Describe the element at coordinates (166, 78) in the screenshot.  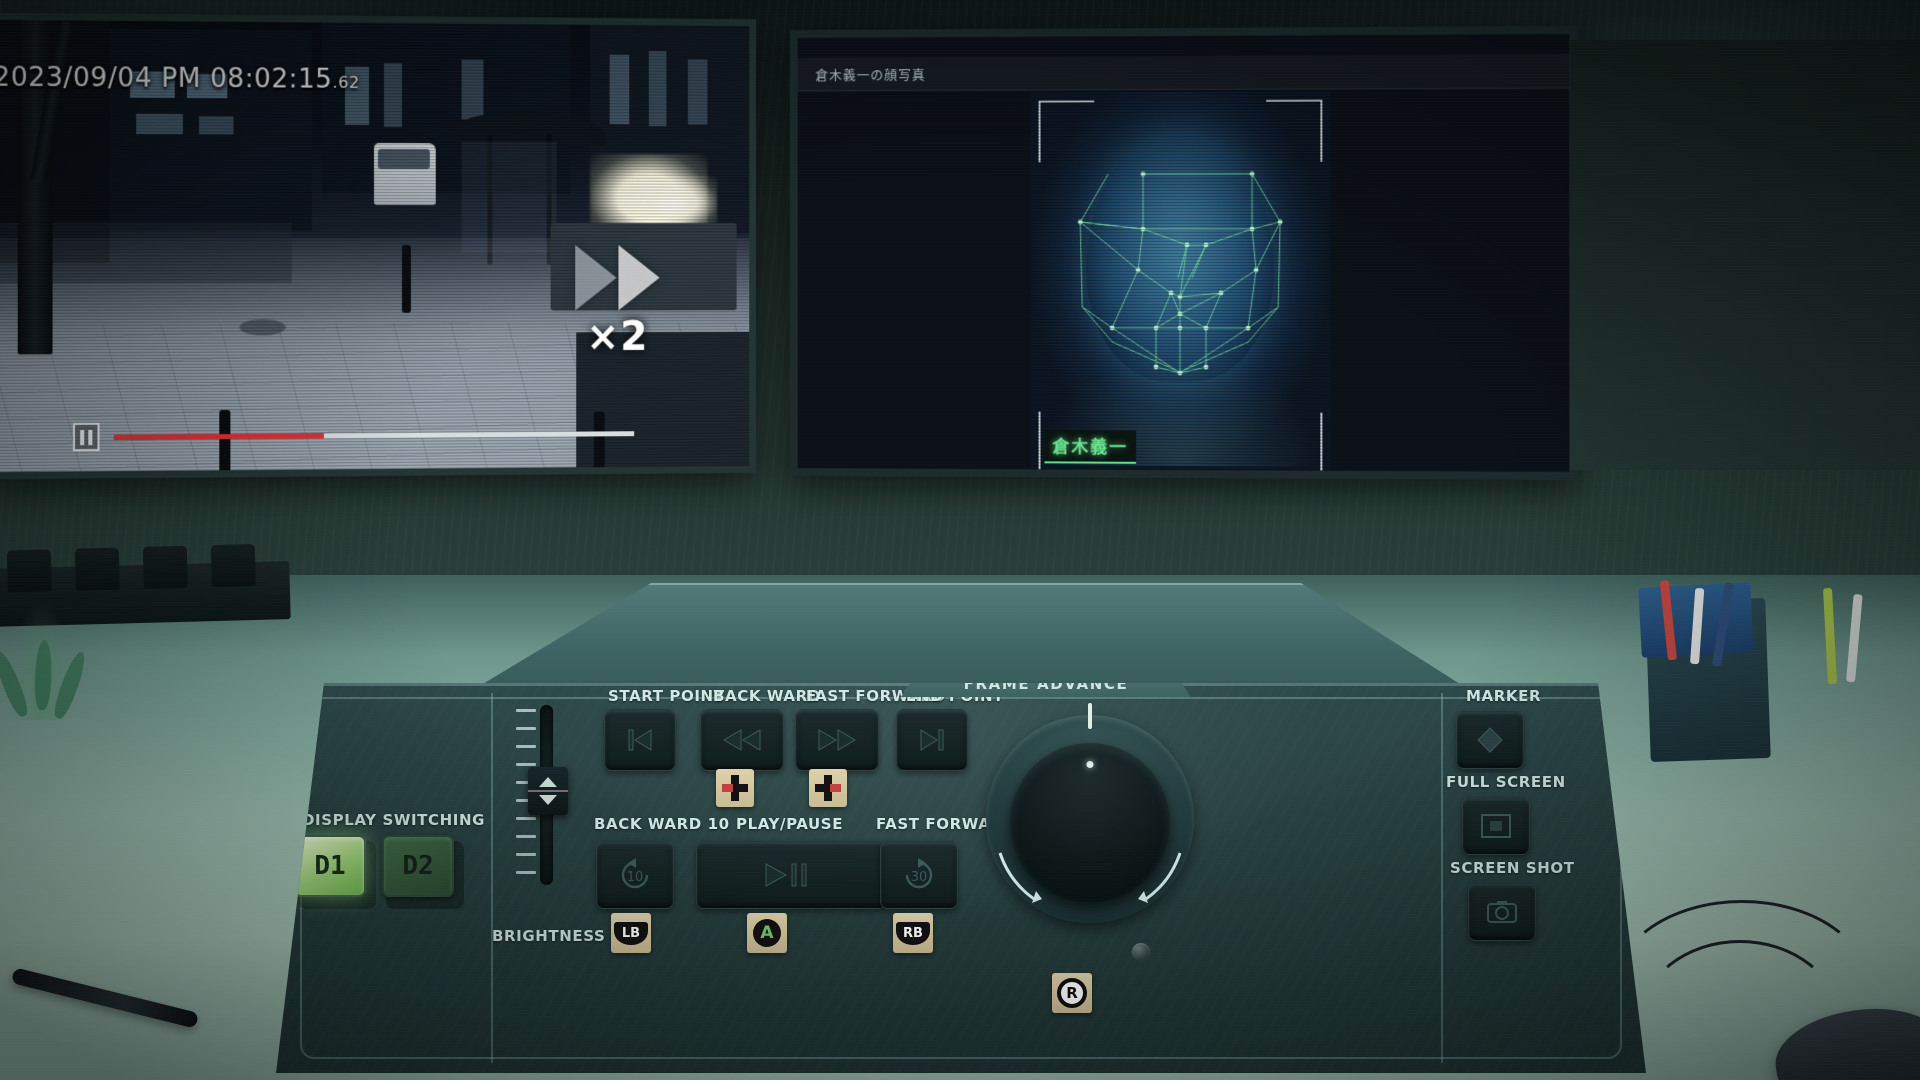
I see `timestamp-text: 2023/09/04 PM 08:02:15` at that location.